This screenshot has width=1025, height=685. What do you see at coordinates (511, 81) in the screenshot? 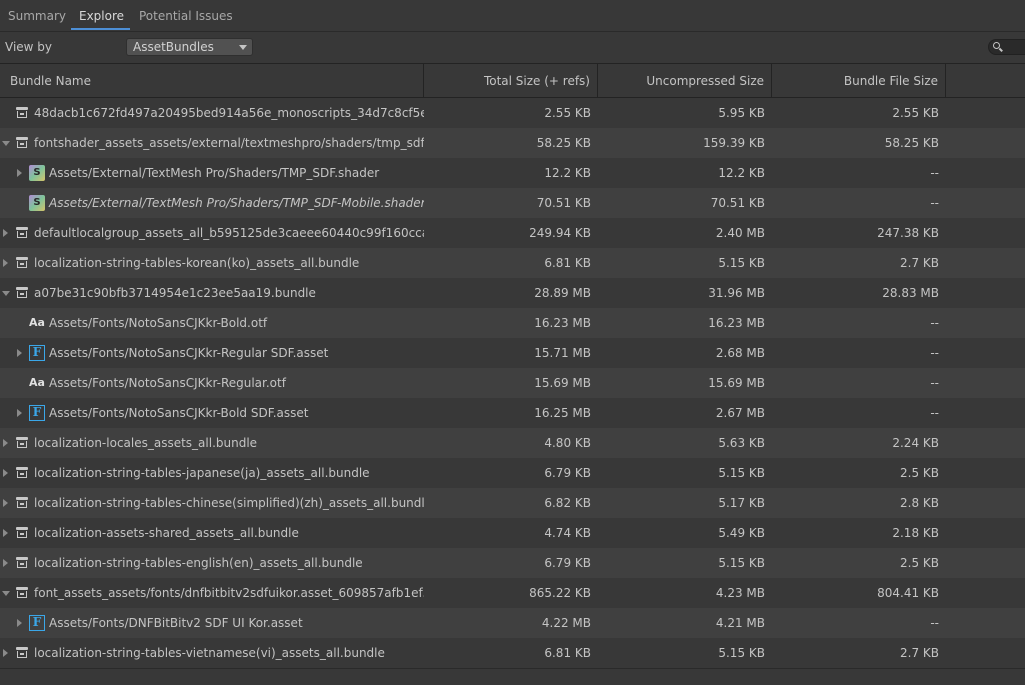
I see `column-header-total-size: Total Size (+ refs)` at bounding box center [511, 81].